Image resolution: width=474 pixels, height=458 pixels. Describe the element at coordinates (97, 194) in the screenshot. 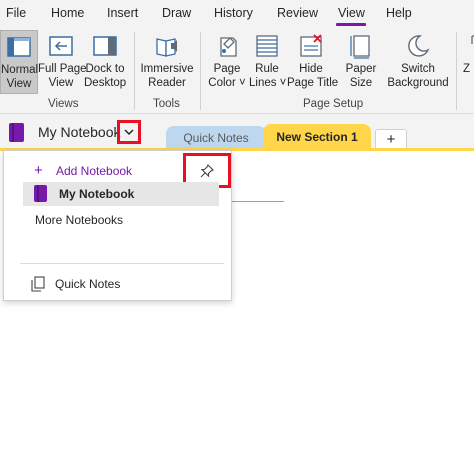

I see `notebook-list-item-label: My Notebook` at that location.